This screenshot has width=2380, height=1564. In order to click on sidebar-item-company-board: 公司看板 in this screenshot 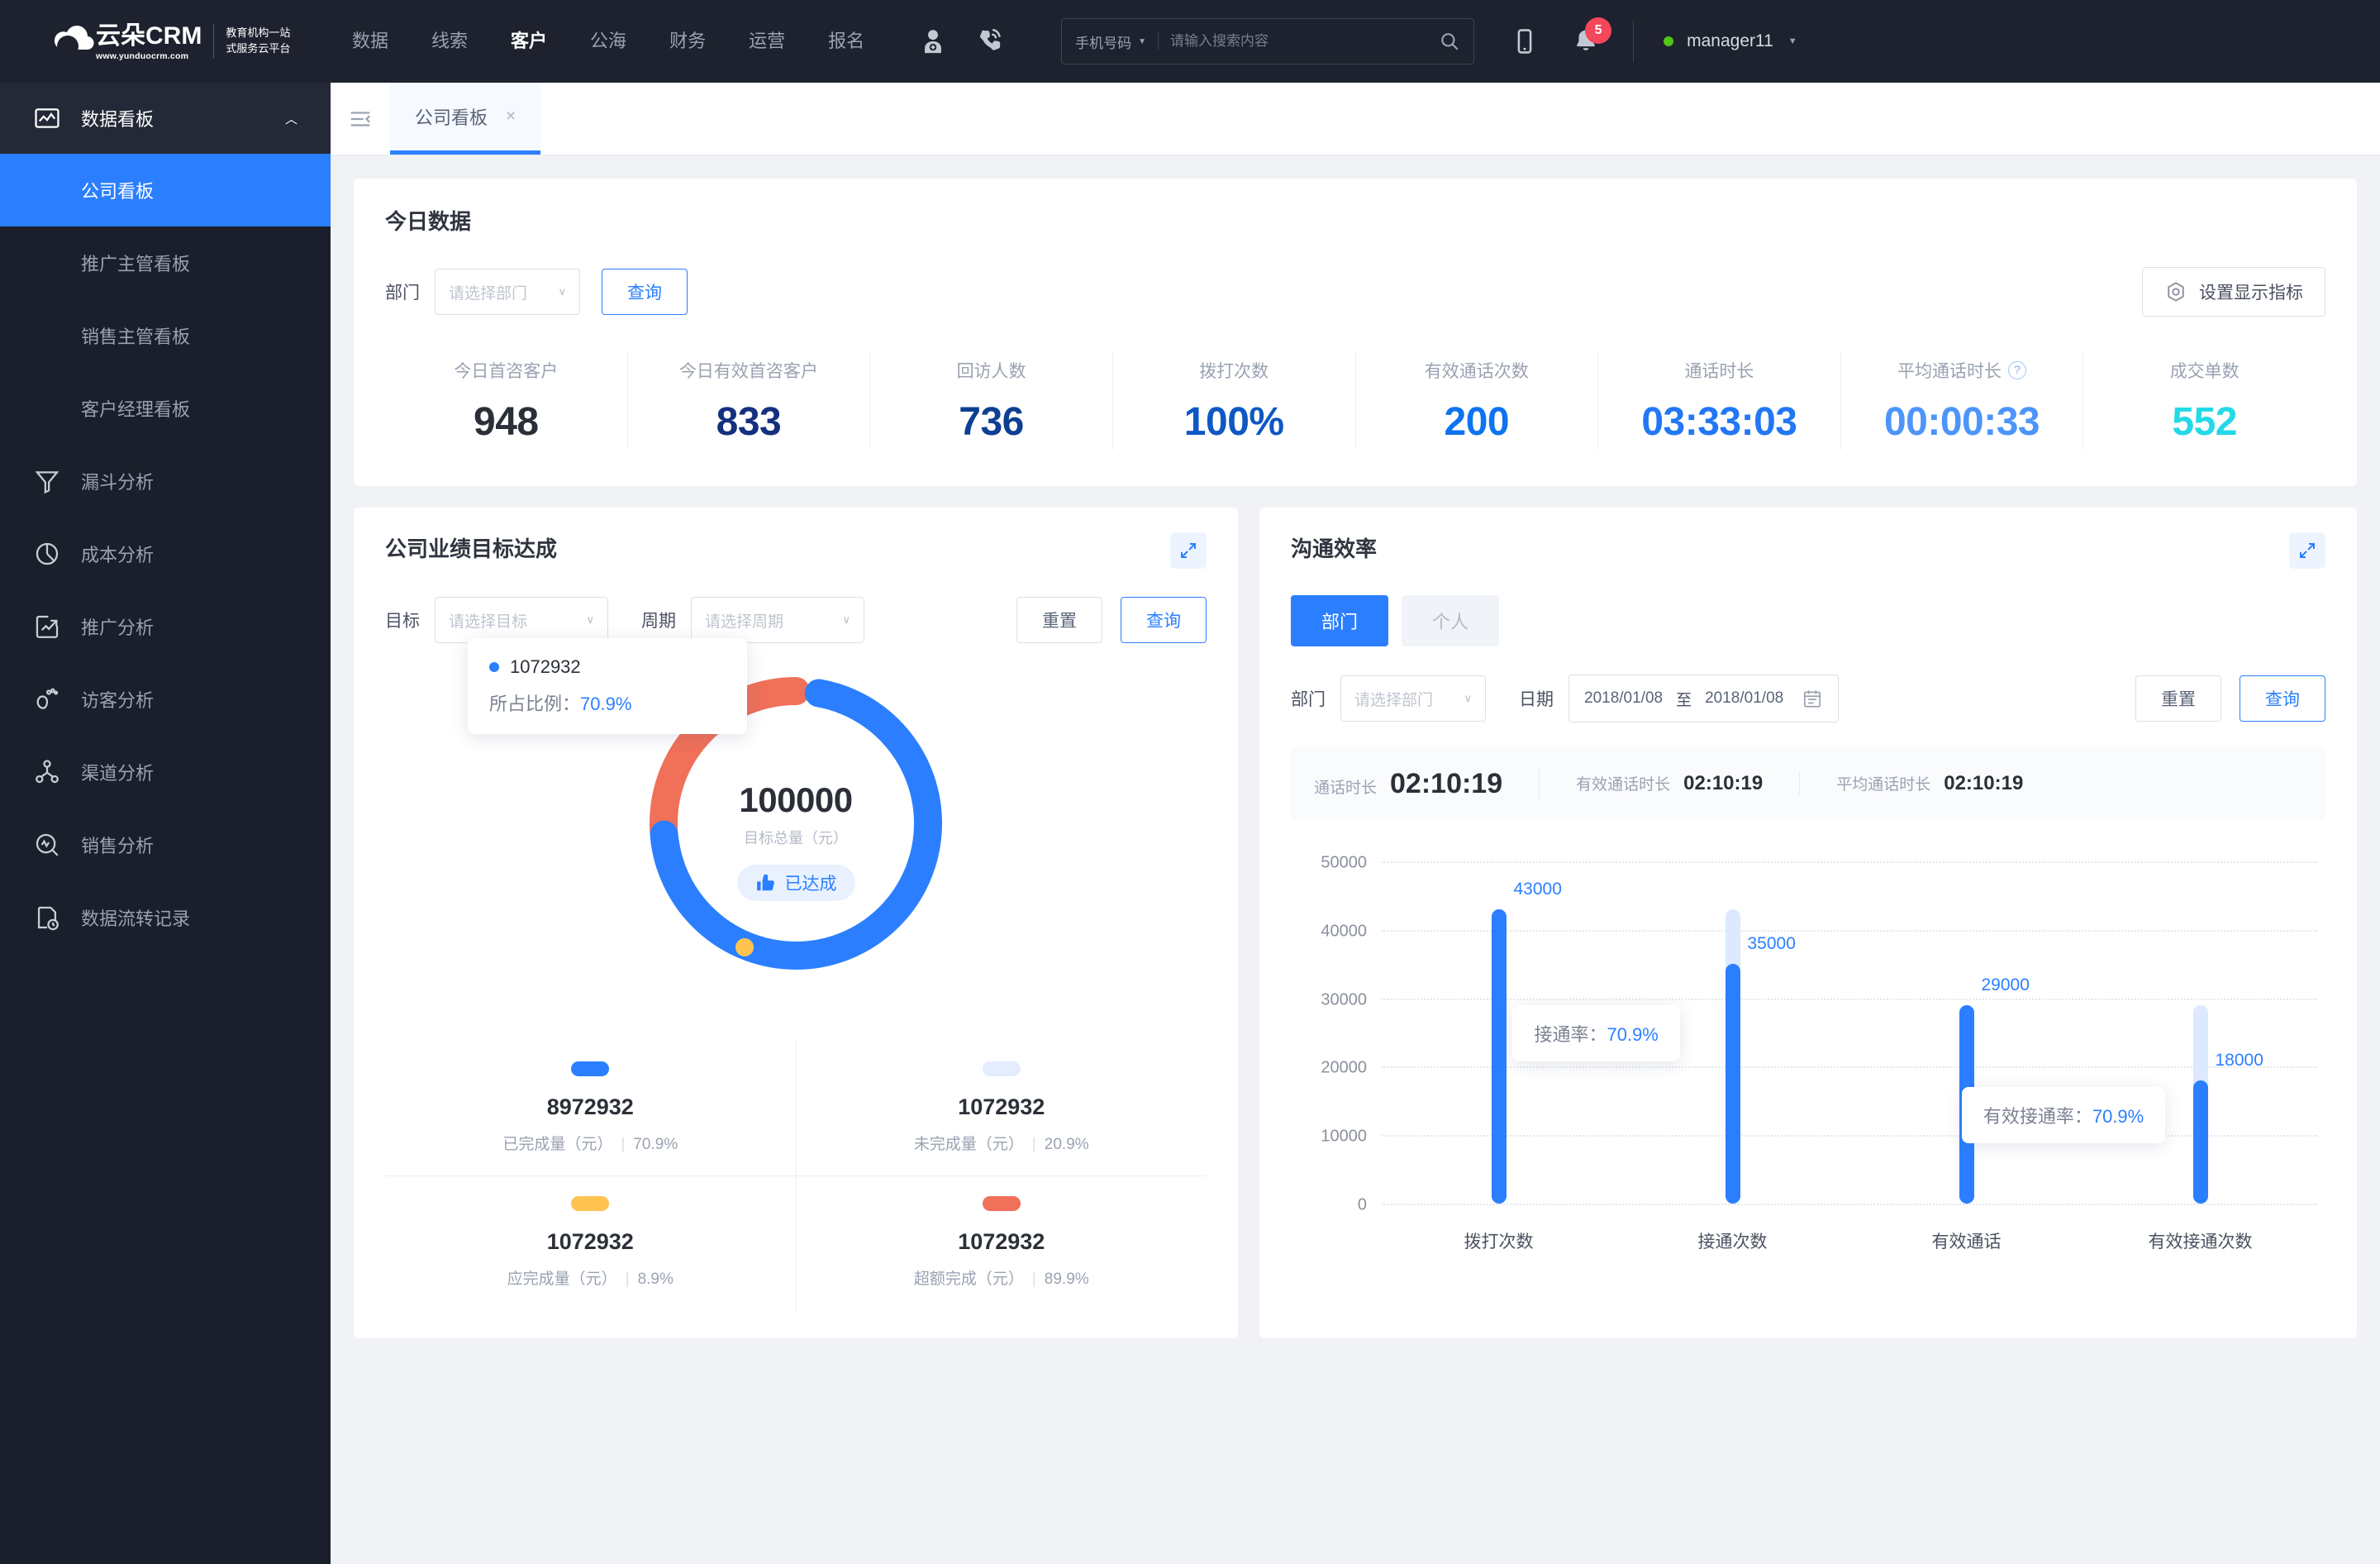, I will do `click(165, 190)`.